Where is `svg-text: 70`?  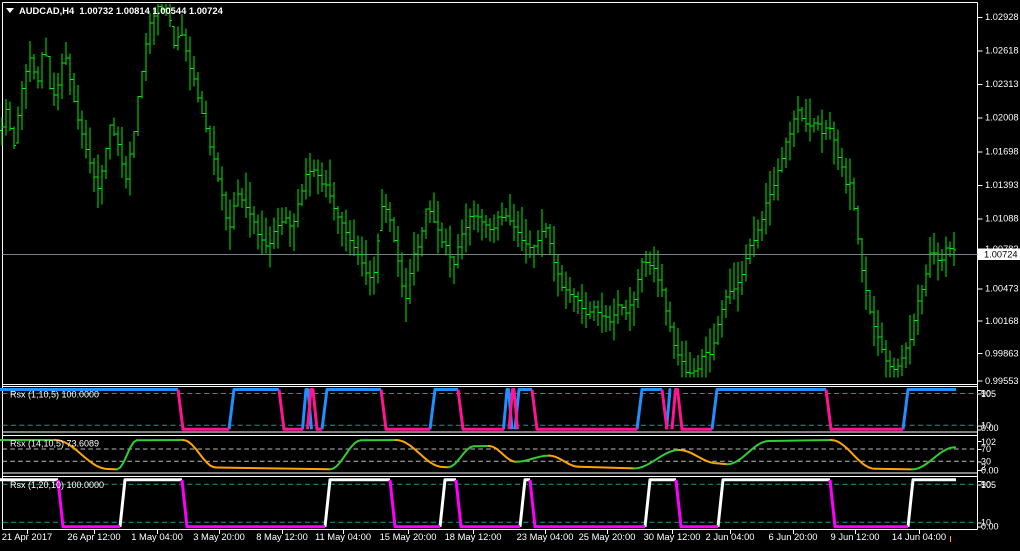
svg-text: 70 is located at coordinates (986, 449).